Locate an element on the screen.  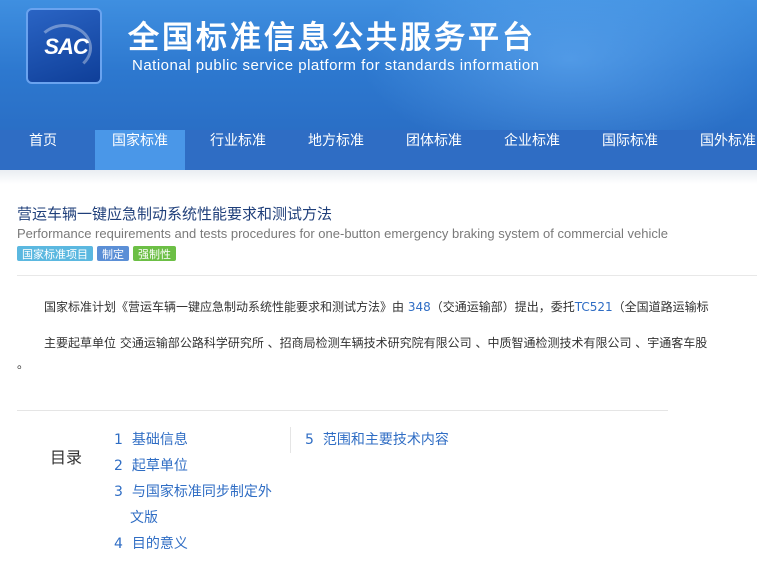
toc-label: 目录 is located at coordinates (66, 457).